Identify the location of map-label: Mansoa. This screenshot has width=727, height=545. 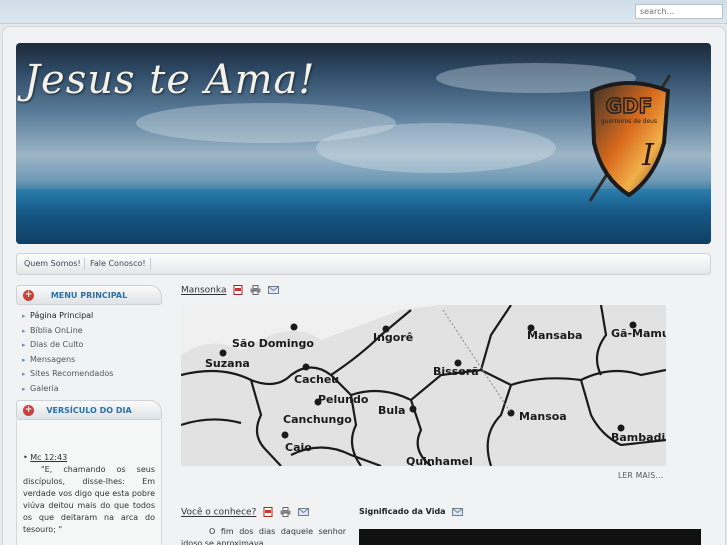
(543, 416).